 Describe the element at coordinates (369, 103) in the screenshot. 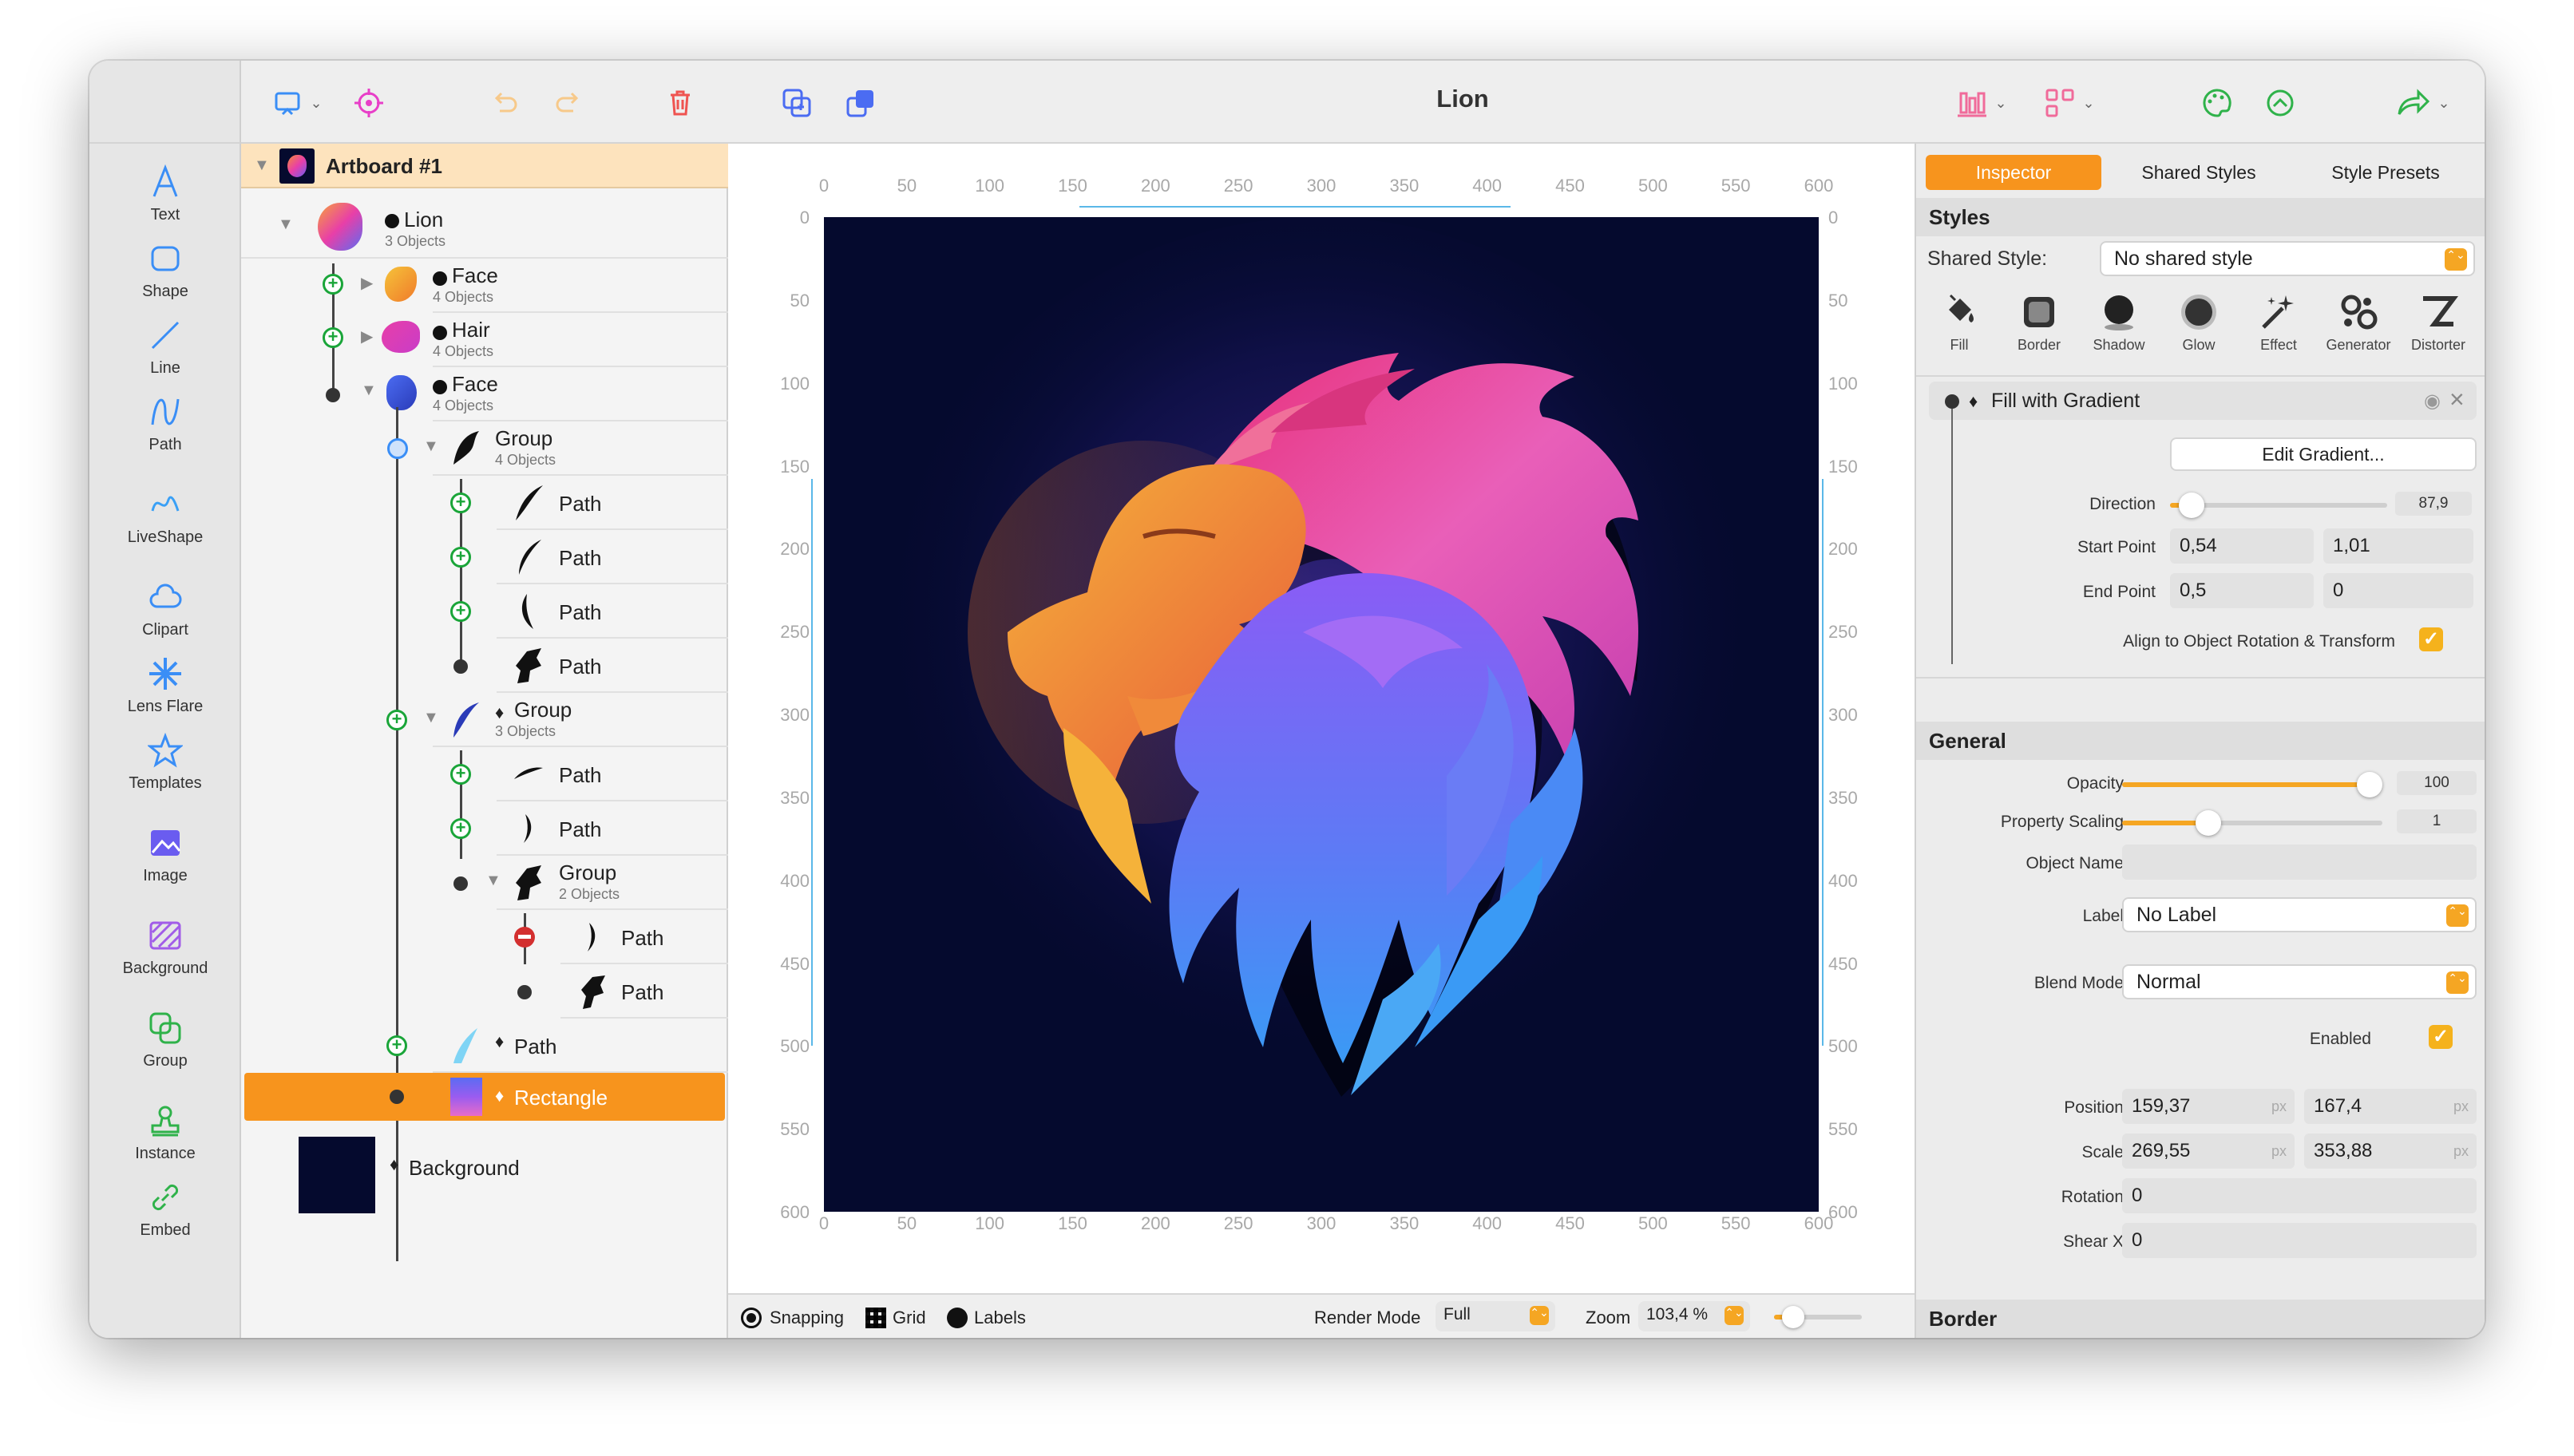

I see `target-button` at that location.